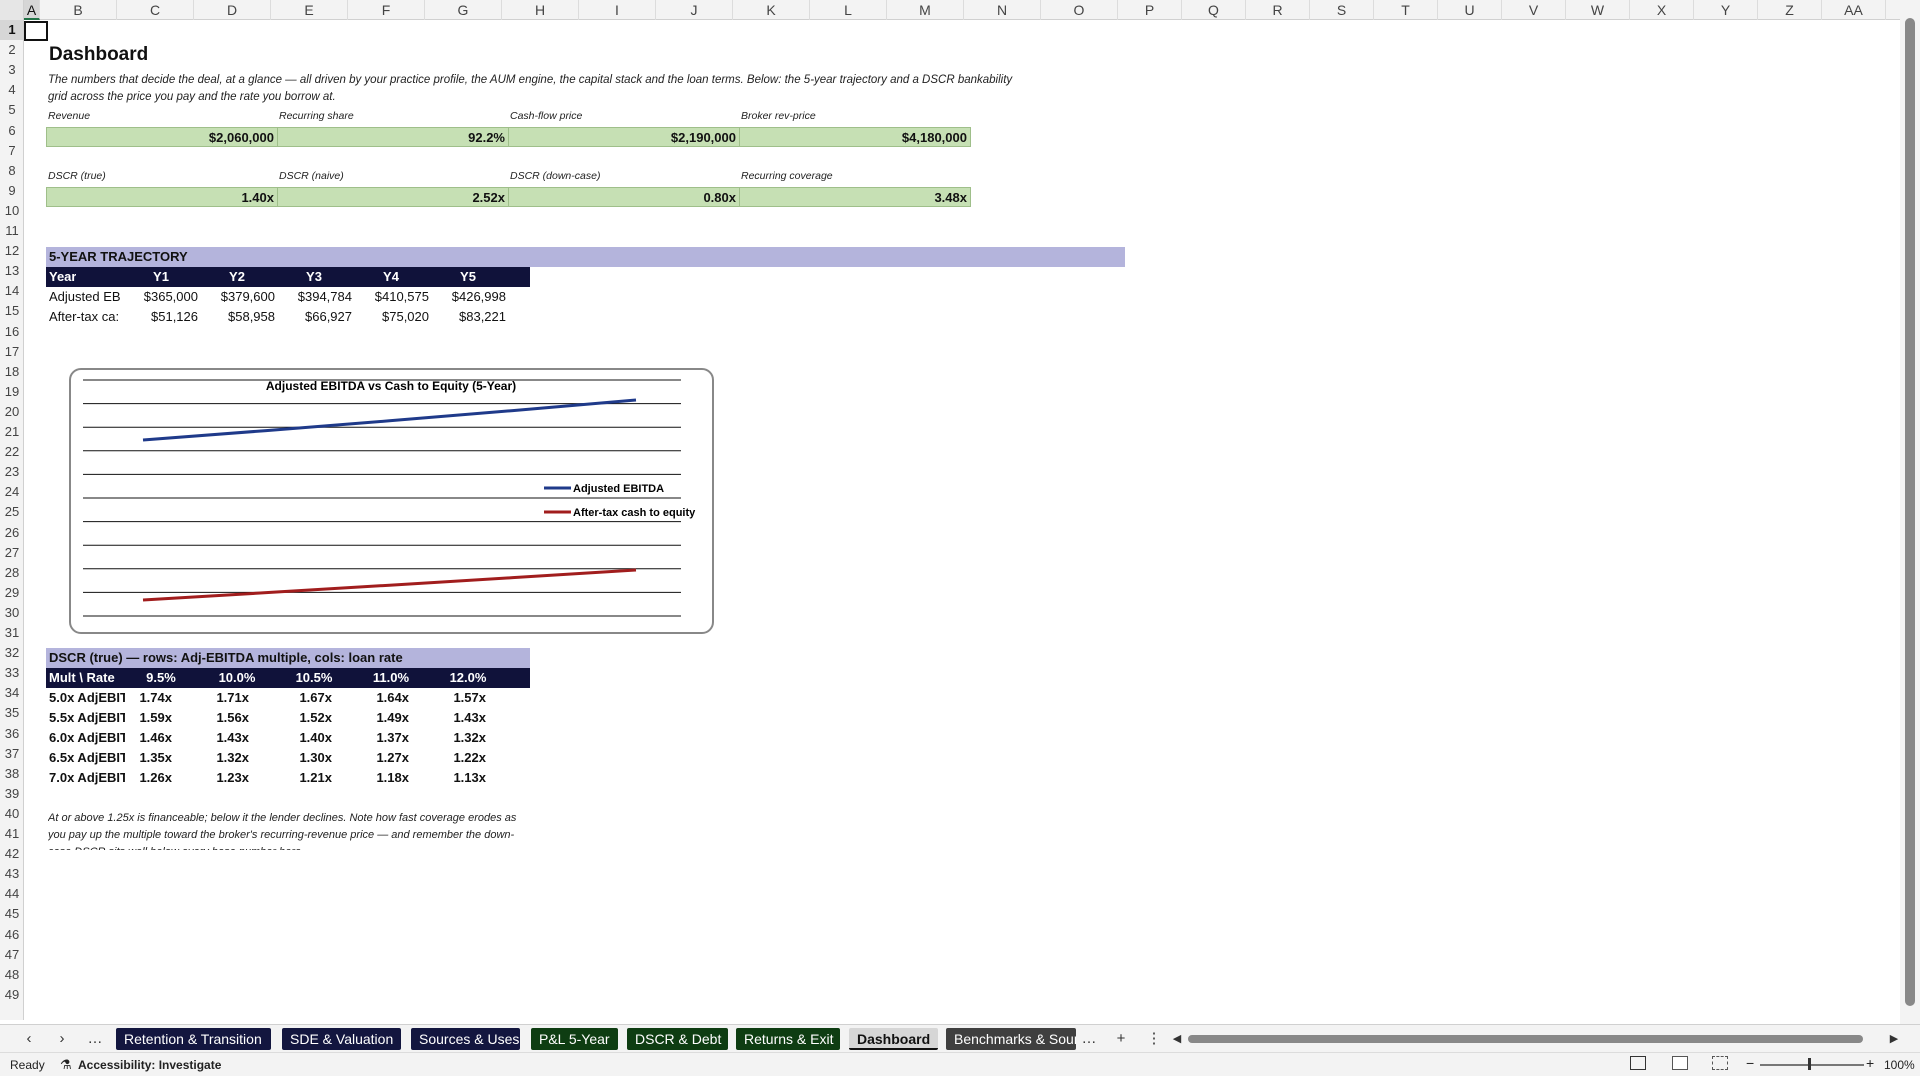 This screenshot has height=1076, width=1920. Describe the element at coordinates (1894, 1039) in the screenshot. I see `scroll-right-icon: ▶` at that location.